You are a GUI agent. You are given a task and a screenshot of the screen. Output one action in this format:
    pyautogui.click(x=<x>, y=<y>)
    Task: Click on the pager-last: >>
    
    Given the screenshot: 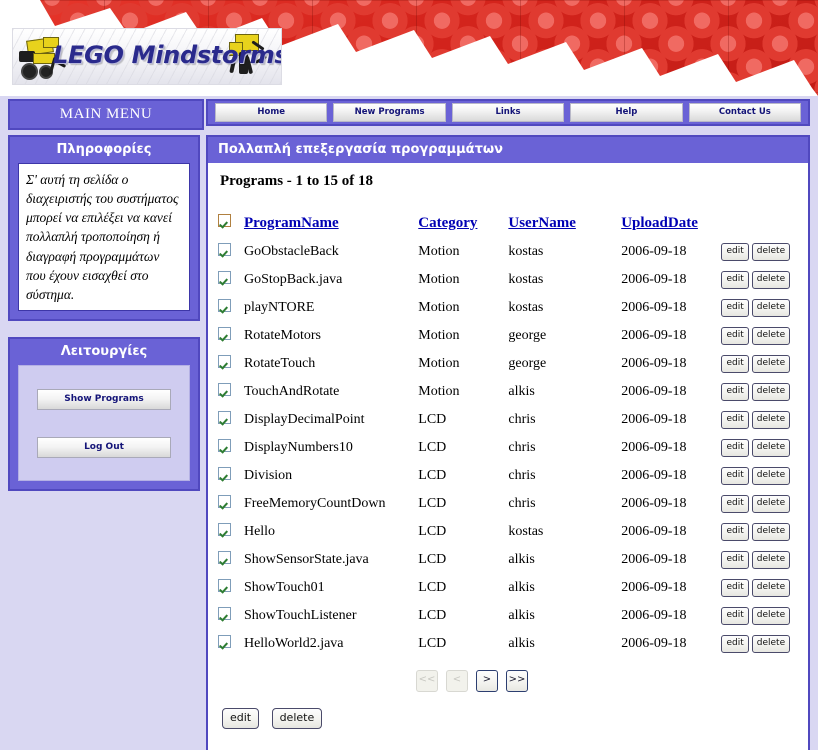 What is the action you would take?
    pyautogui.click(x=517, y=681)
    